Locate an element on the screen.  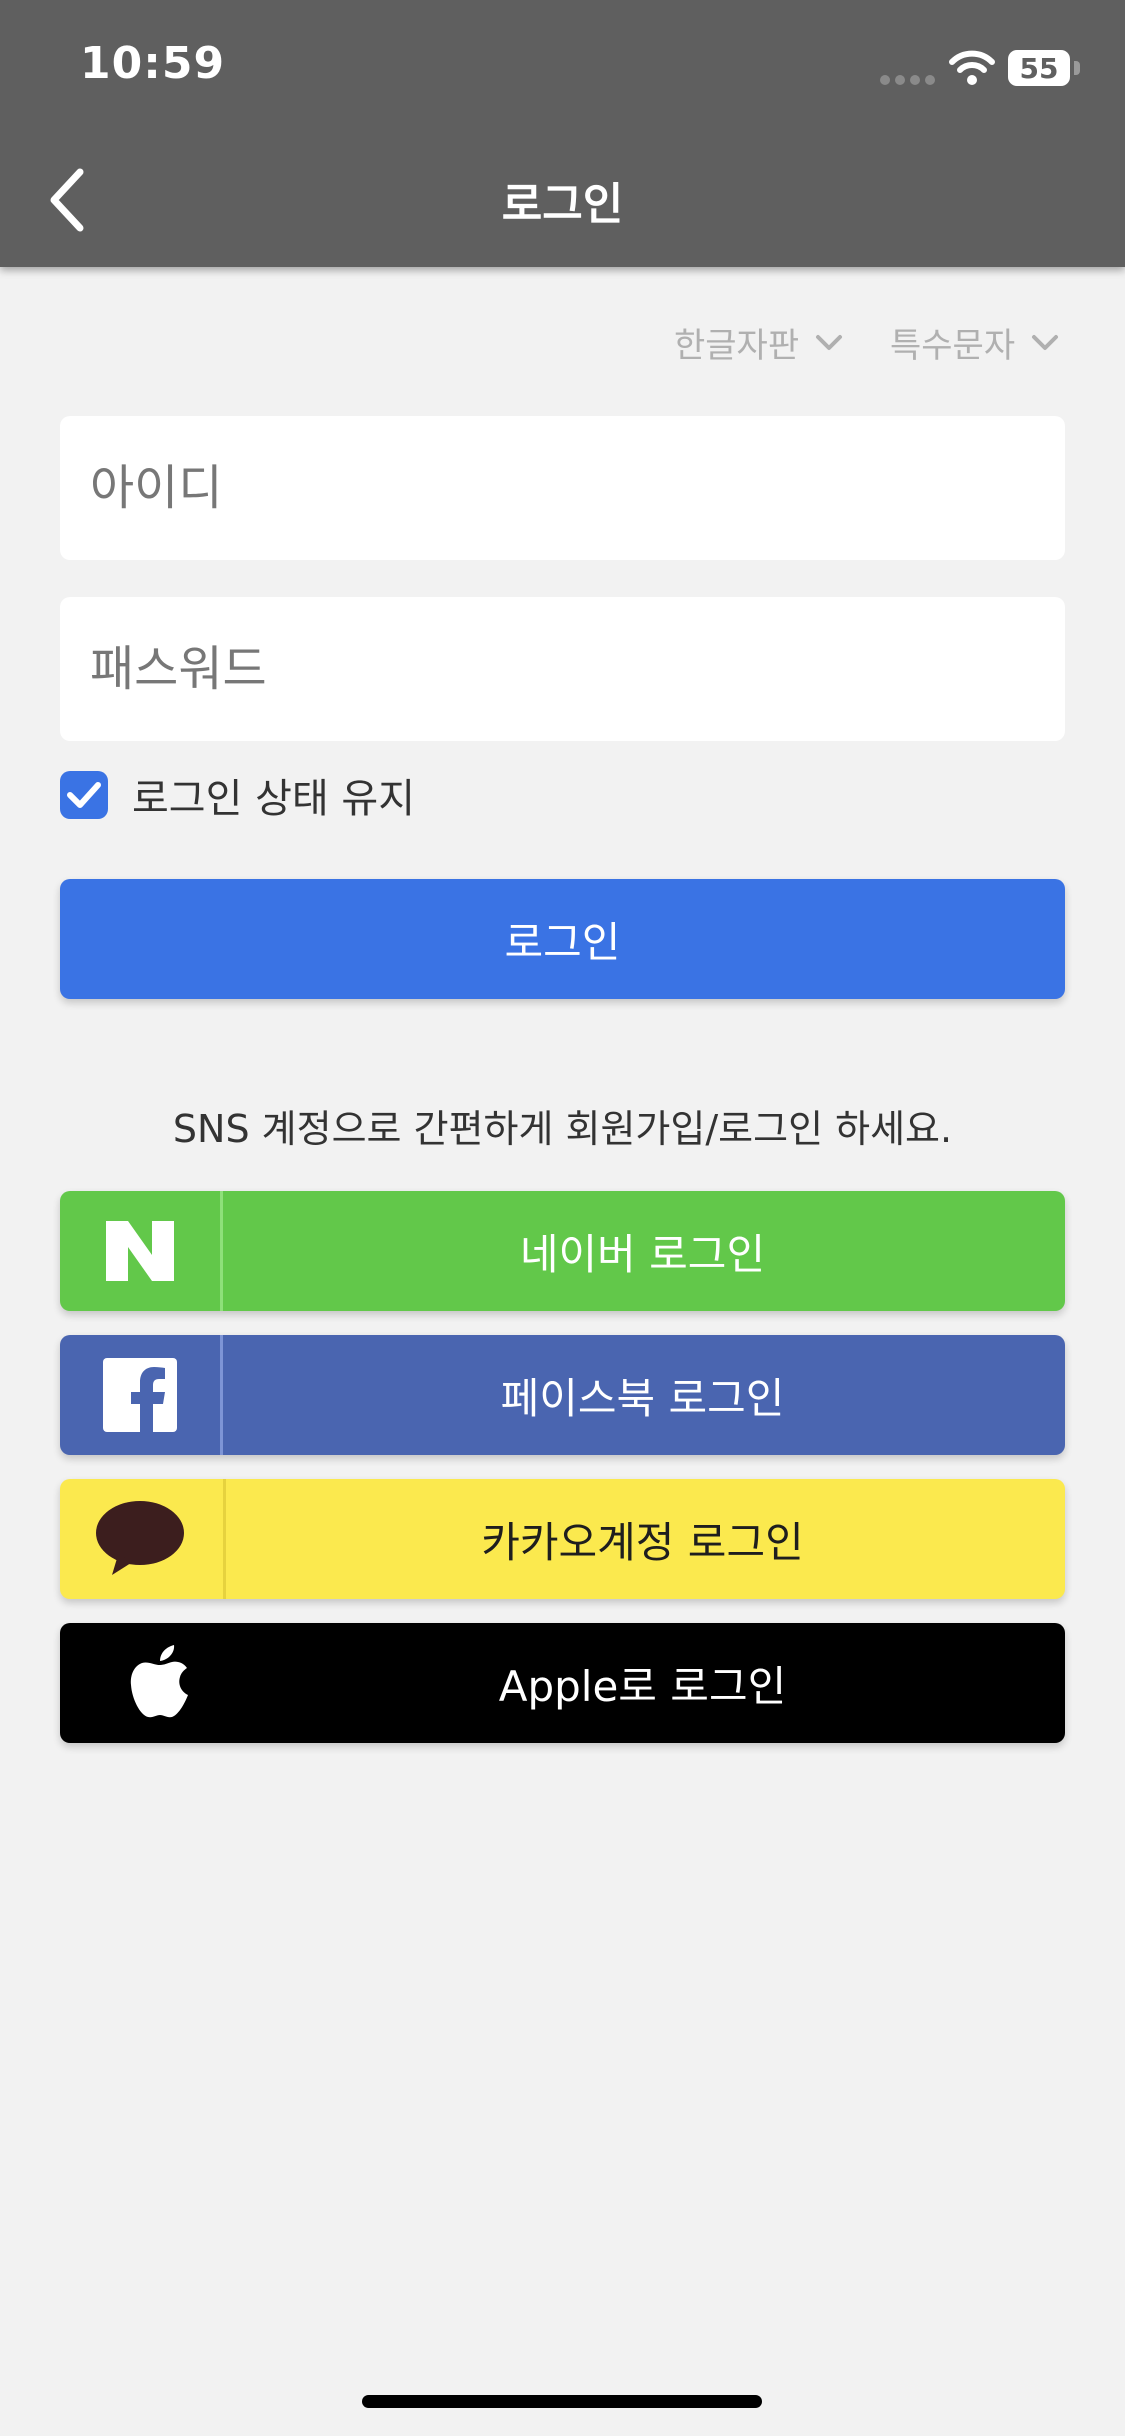
battery-level: 55 is located at coordinates (1039, 68).